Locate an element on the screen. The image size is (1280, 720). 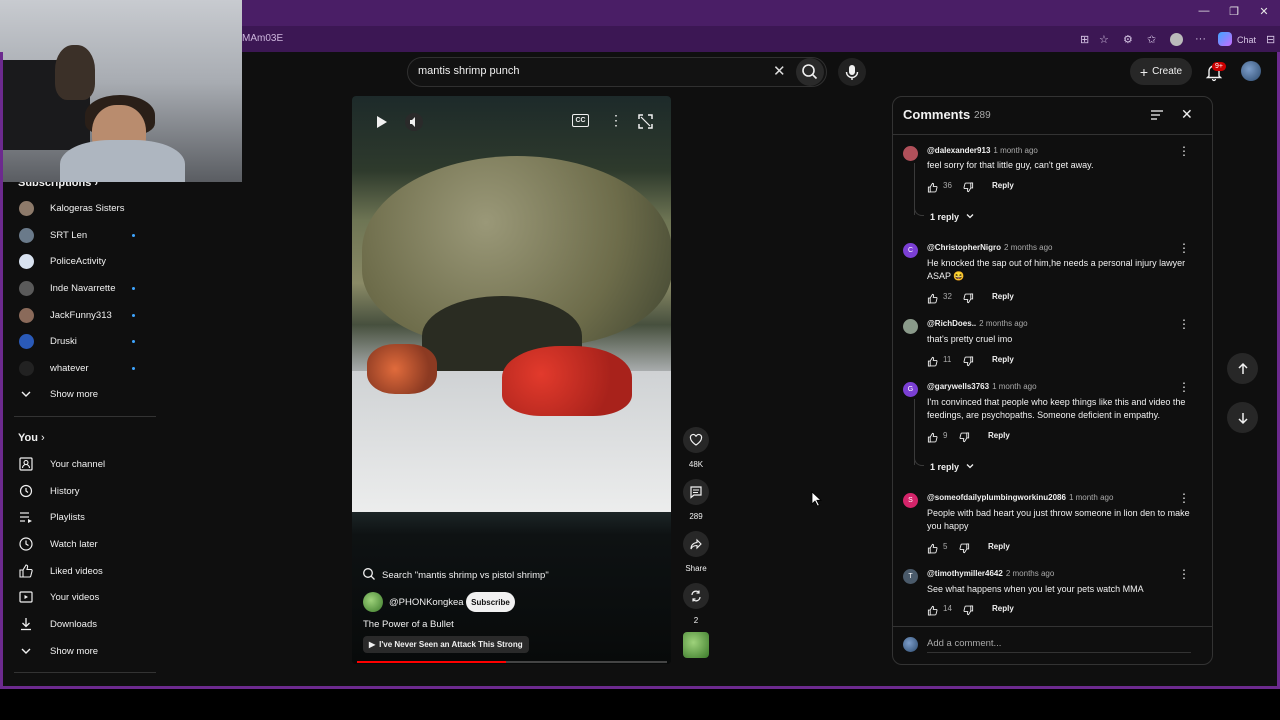
account-avatar is located at coordinates (1251, 71).